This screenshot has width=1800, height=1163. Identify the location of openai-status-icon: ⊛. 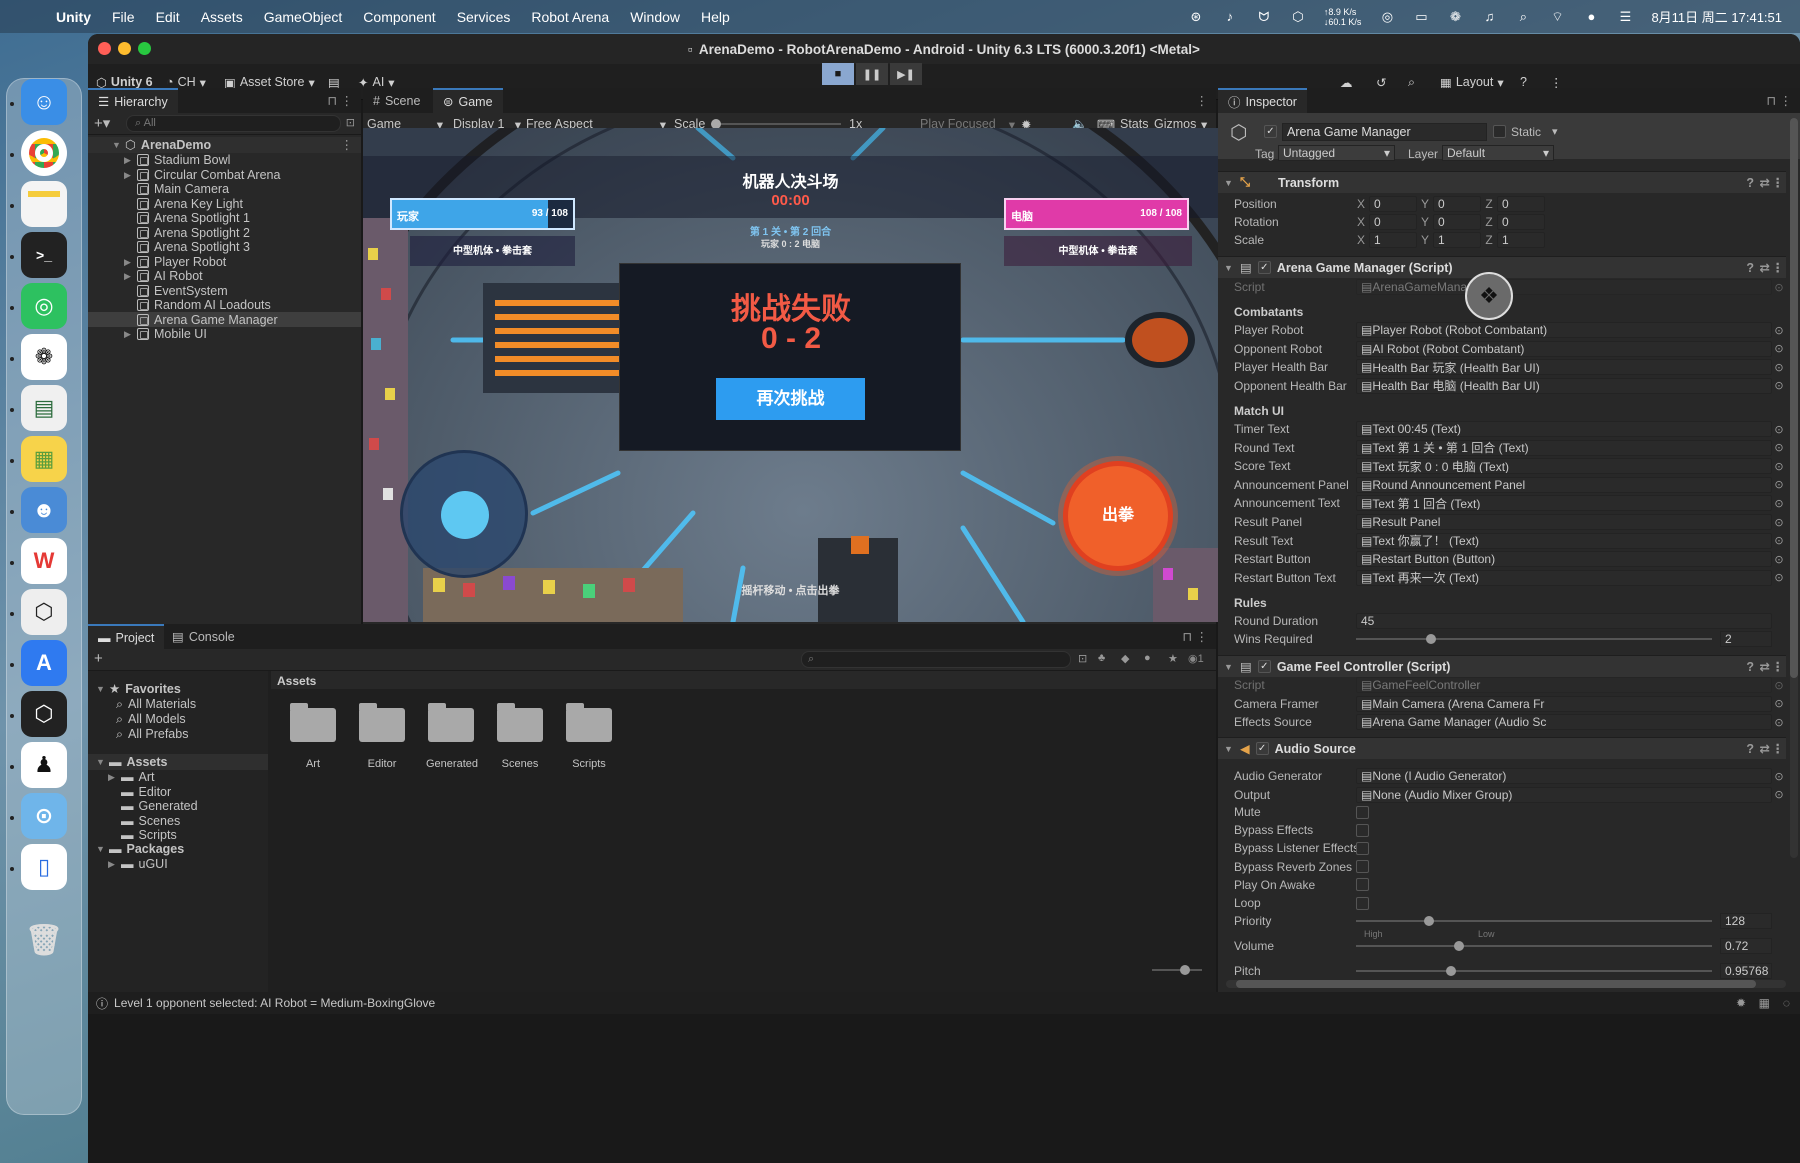
(1196, 16).